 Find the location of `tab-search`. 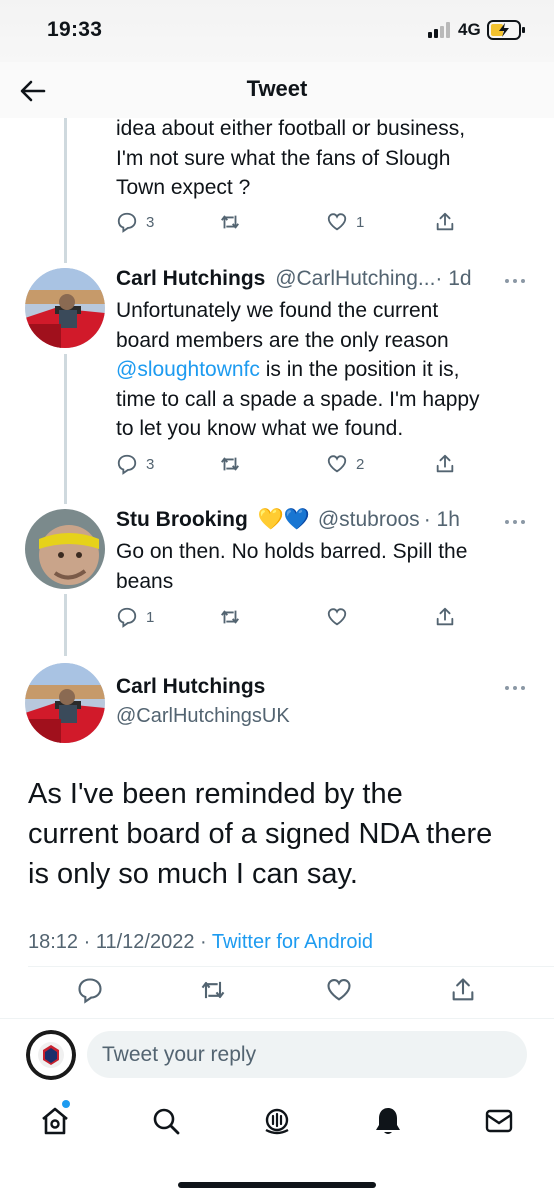

tab-search is located at coordinates (166, 1121).